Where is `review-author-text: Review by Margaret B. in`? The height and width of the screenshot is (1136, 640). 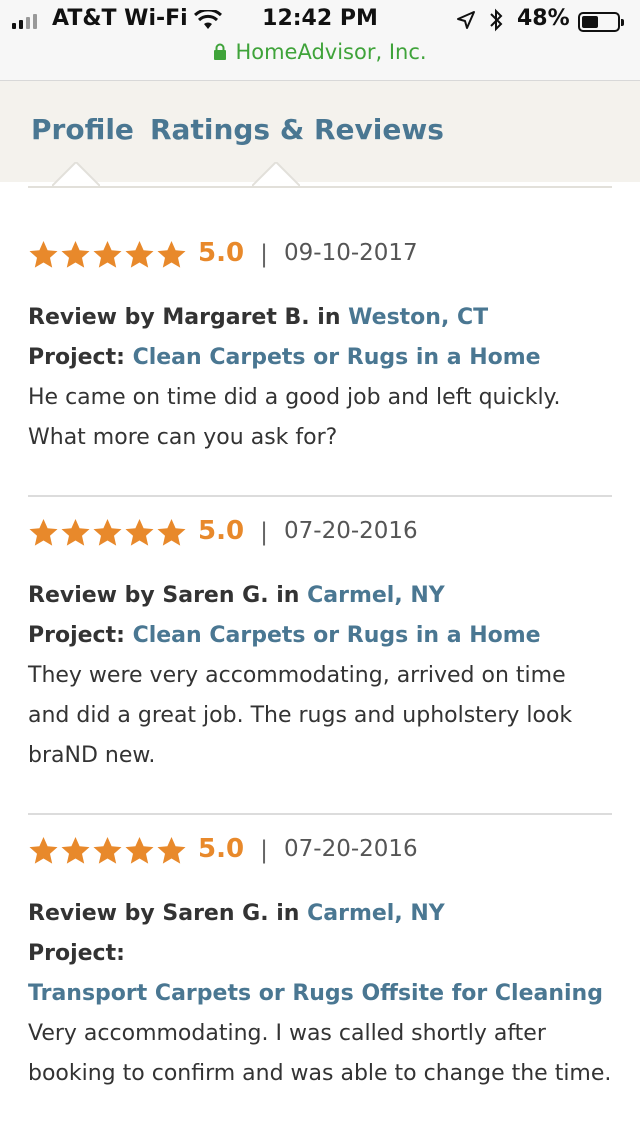 review-author-text: Review by Margaret B. in is located at coordinates (188, 317).